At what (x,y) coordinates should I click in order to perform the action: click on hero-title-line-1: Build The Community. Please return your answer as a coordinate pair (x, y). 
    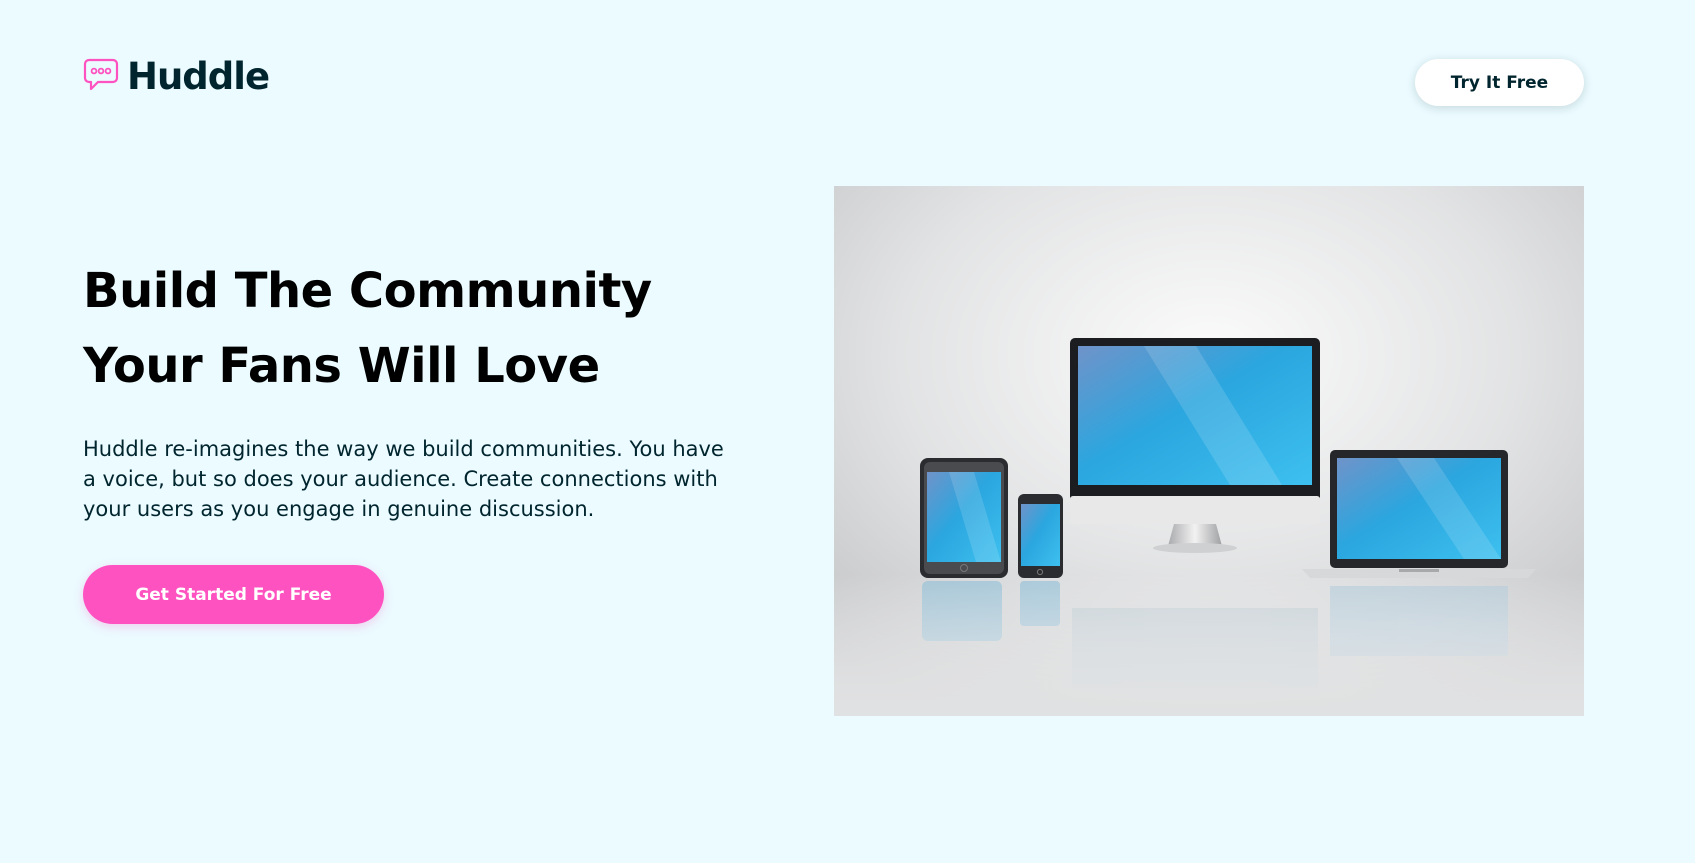
    Looking at the image, I should click on (367, 291).